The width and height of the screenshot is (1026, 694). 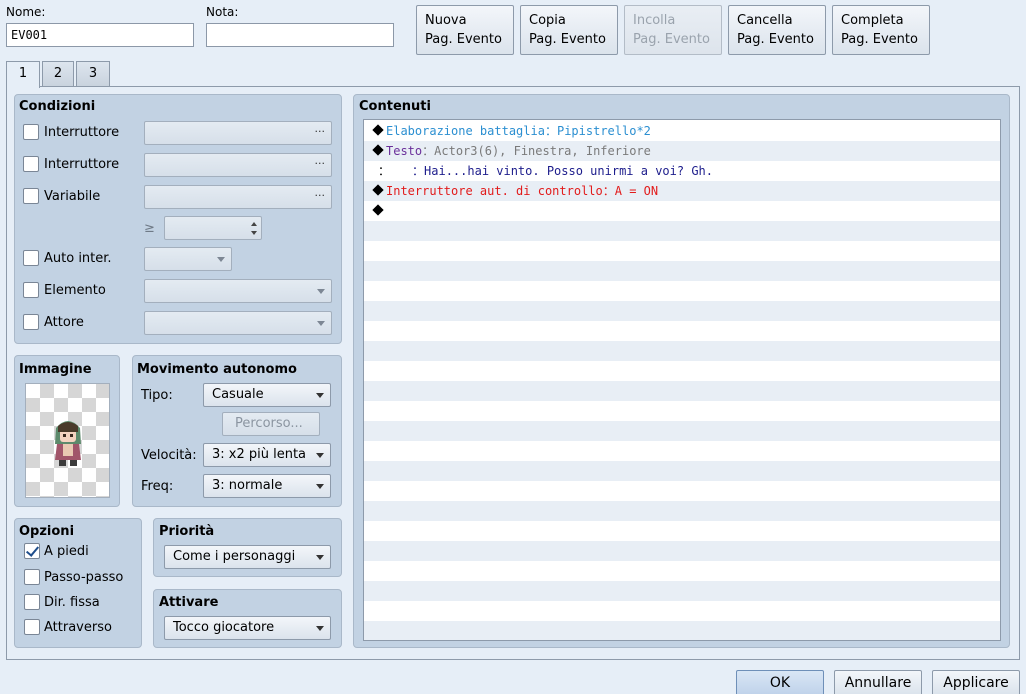 I want to click on stepping-checkbox, so click(x=32, y=577).